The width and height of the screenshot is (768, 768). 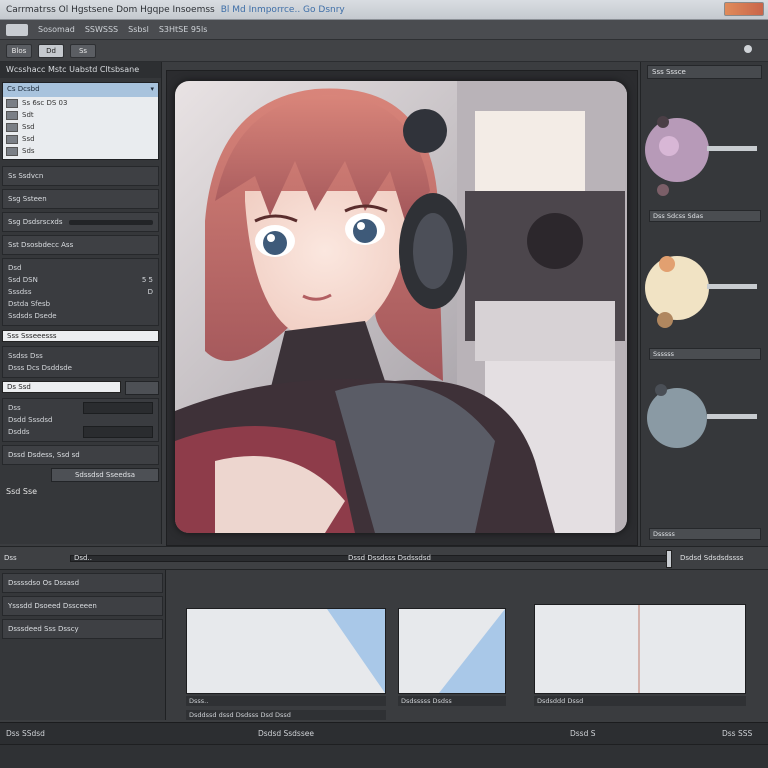 What do you see at coordinates (45, 103) in the screenshot?
I see `layer-label: Ss 6sc DS 03` at bounding box center [45, 103].